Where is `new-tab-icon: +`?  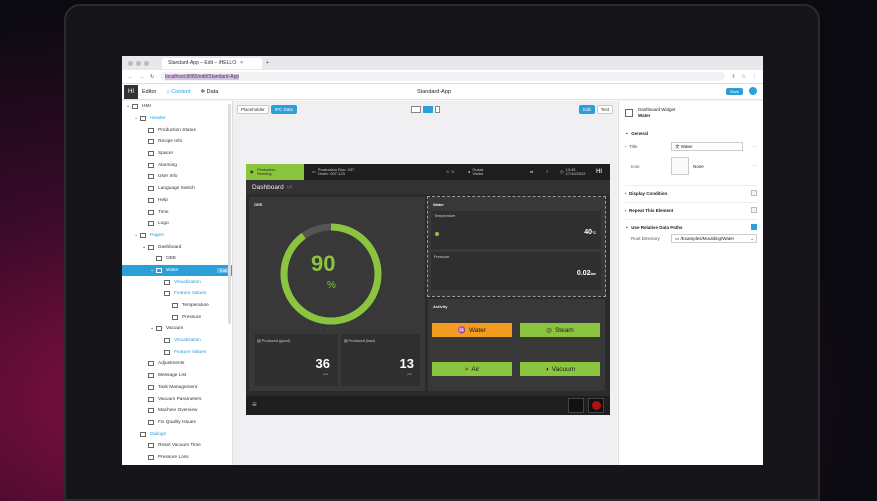 new-tab-icon: + is located at coordinates (267, 63).